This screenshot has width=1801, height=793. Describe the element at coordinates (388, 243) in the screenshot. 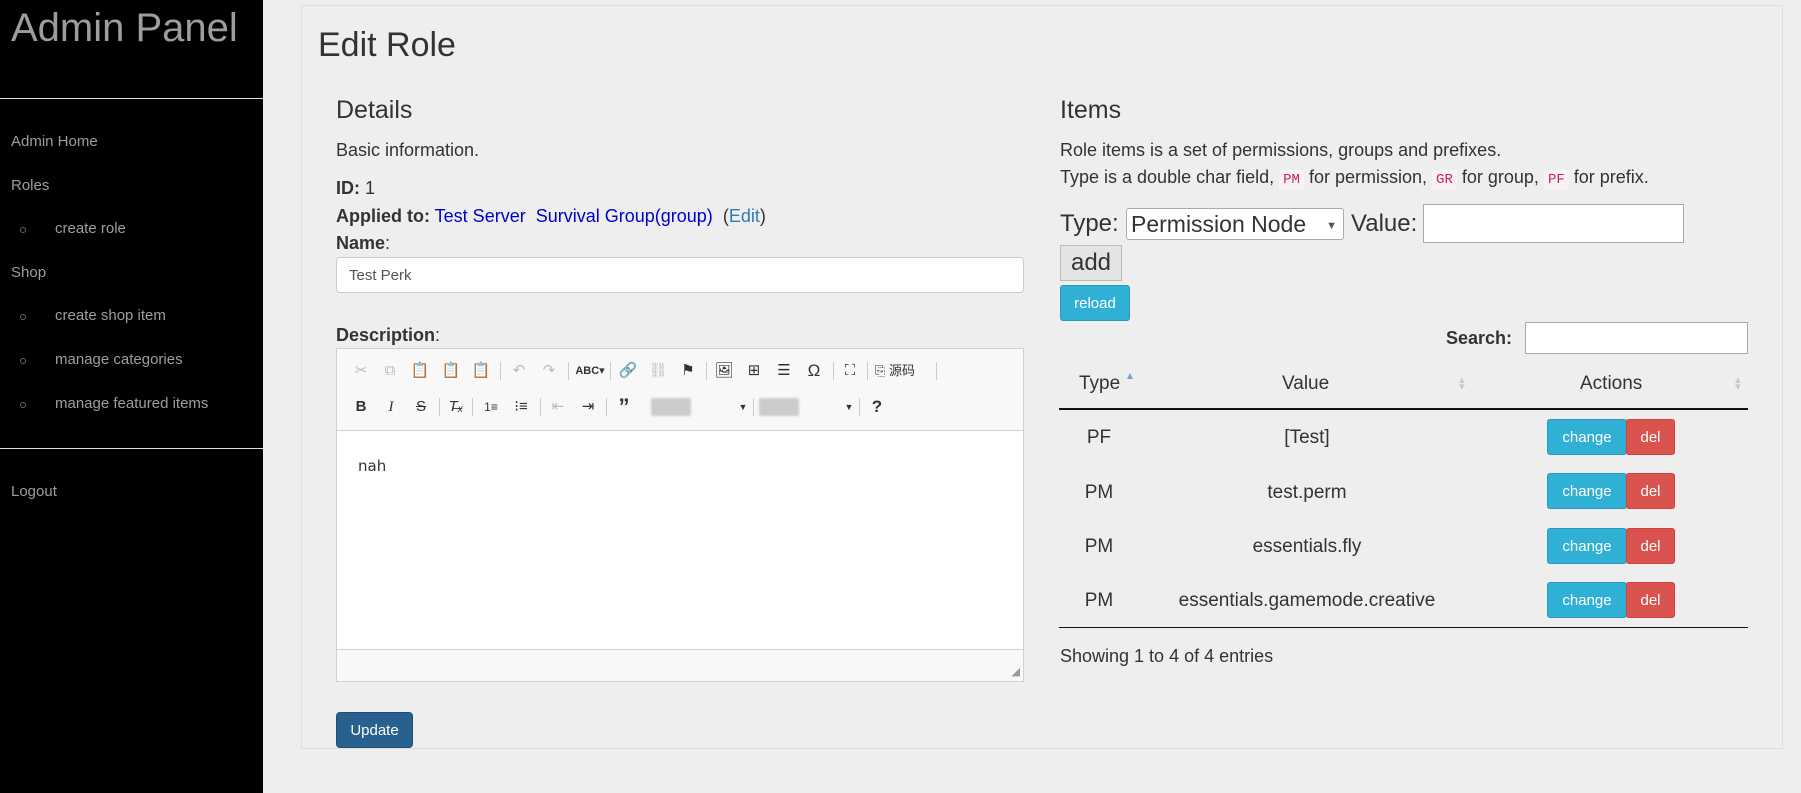

I see `name-colon: :` at that location.